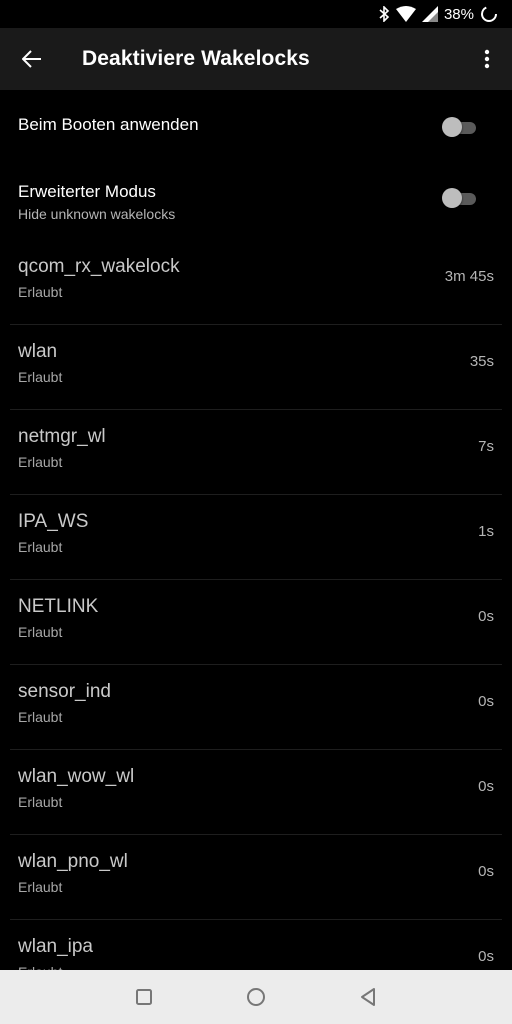  I want to click on wakelock-row: qcom_rx_wakelock Erlaubt 3m 45s, so click(256, 282).